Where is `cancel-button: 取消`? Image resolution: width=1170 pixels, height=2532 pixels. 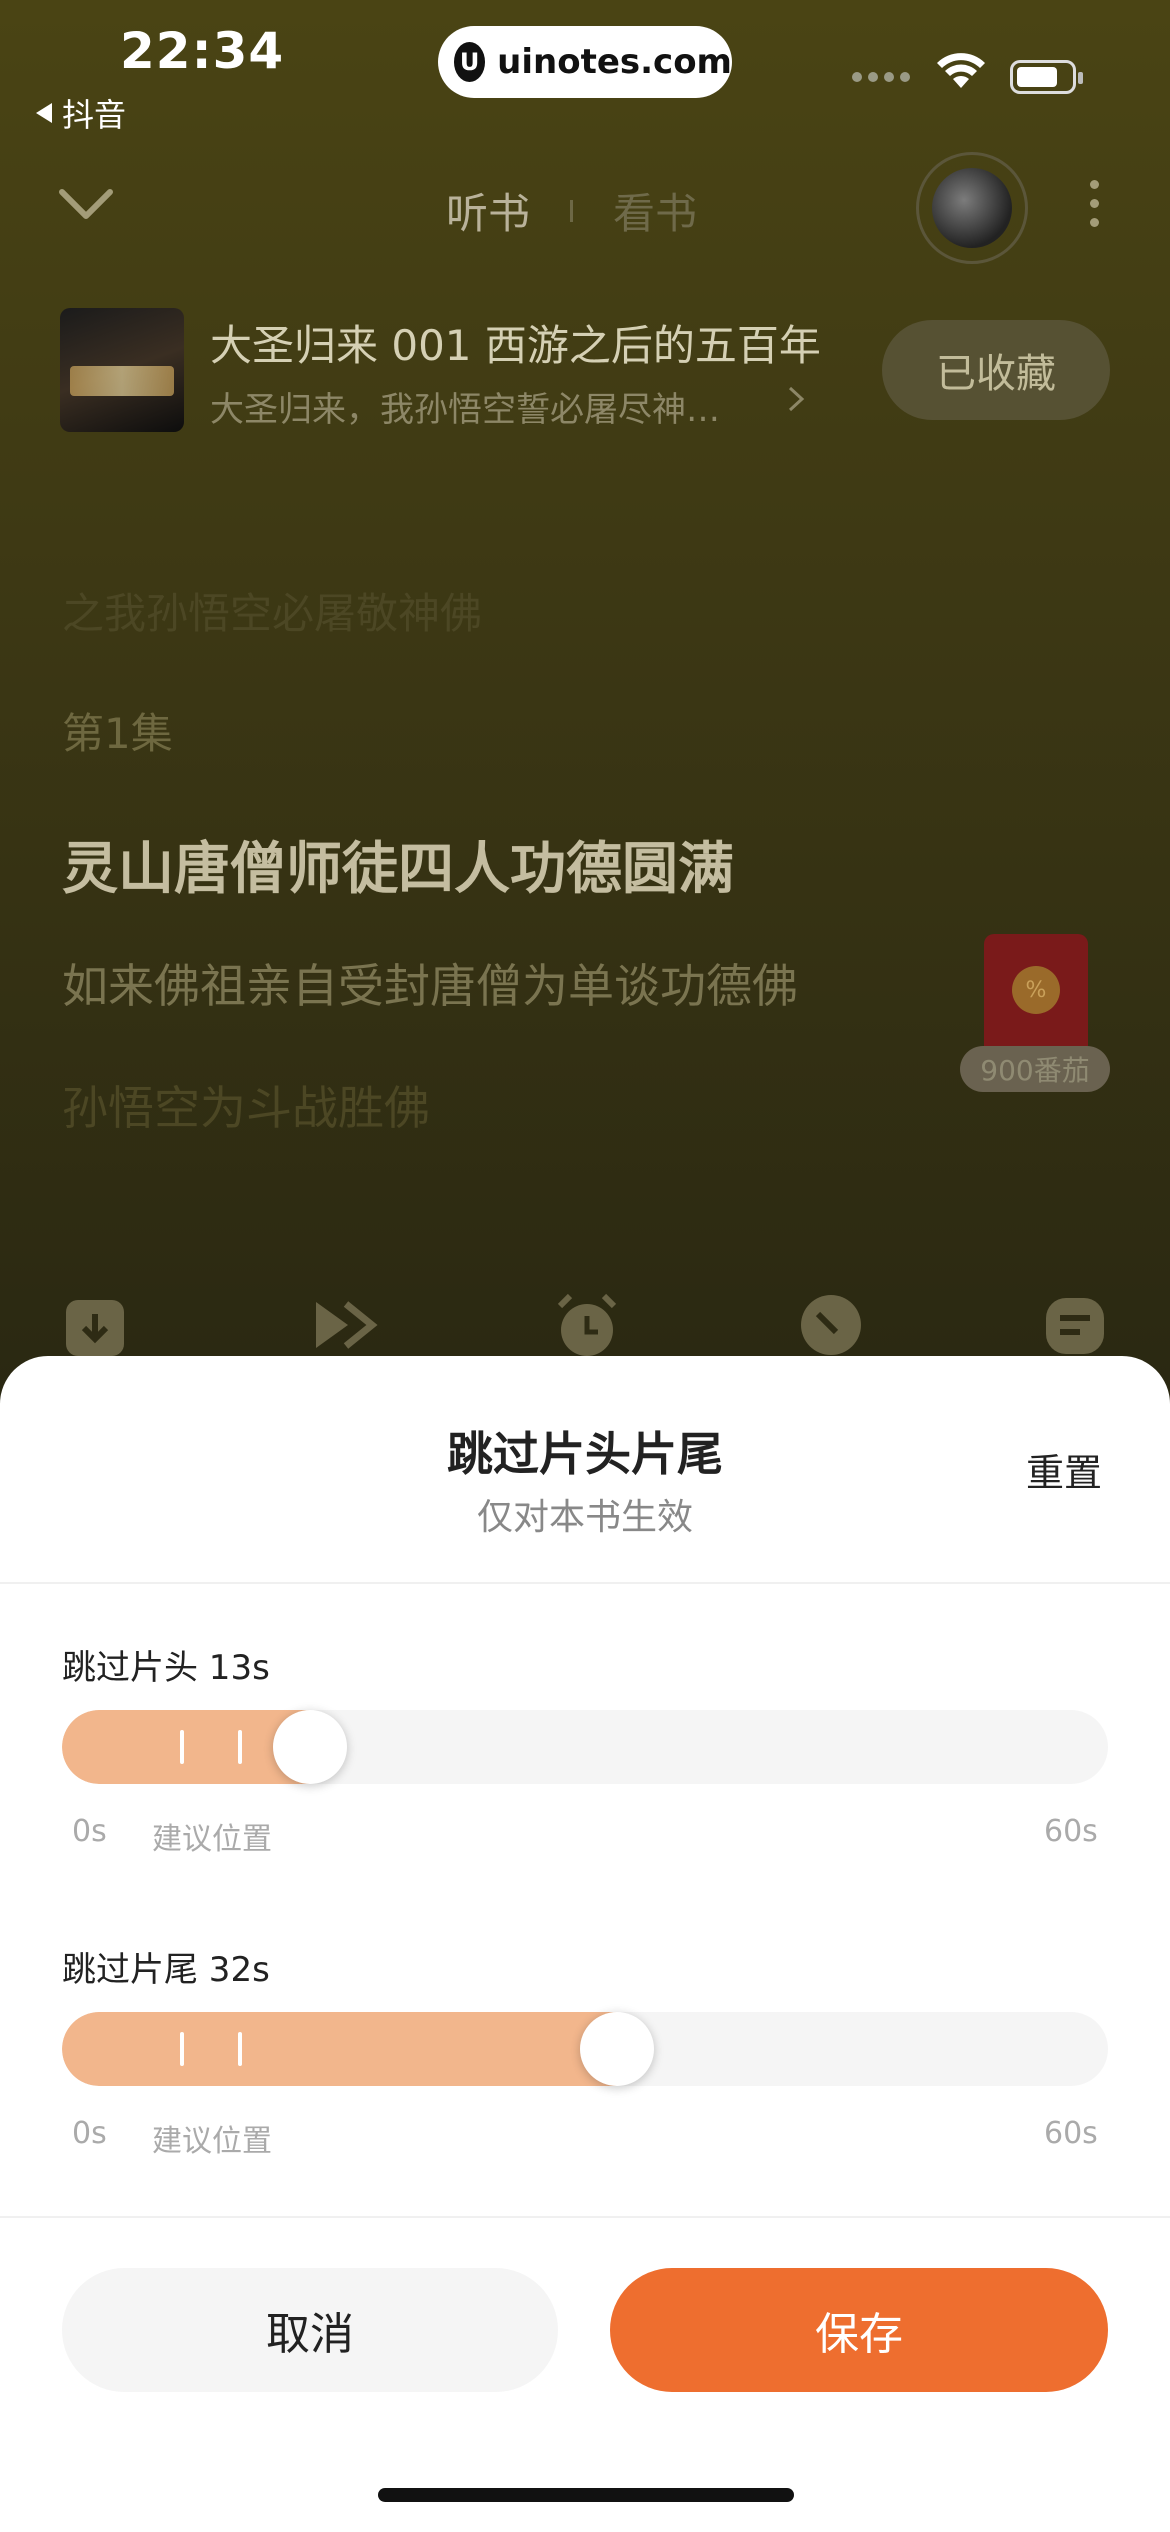 cancel-button: 取消 is located at coordinates (310, 2330).